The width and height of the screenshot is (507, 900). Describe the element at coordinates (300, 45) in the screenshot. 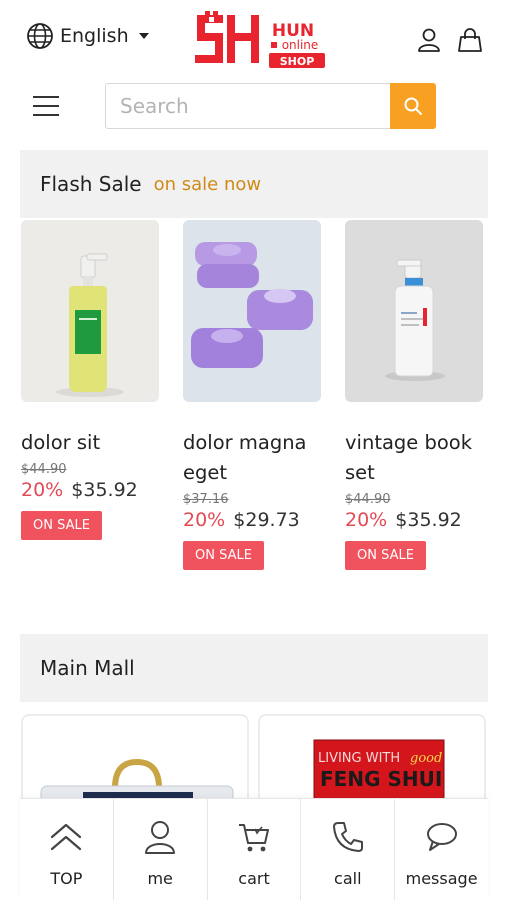

I see `logo-word-online: online` at that location.